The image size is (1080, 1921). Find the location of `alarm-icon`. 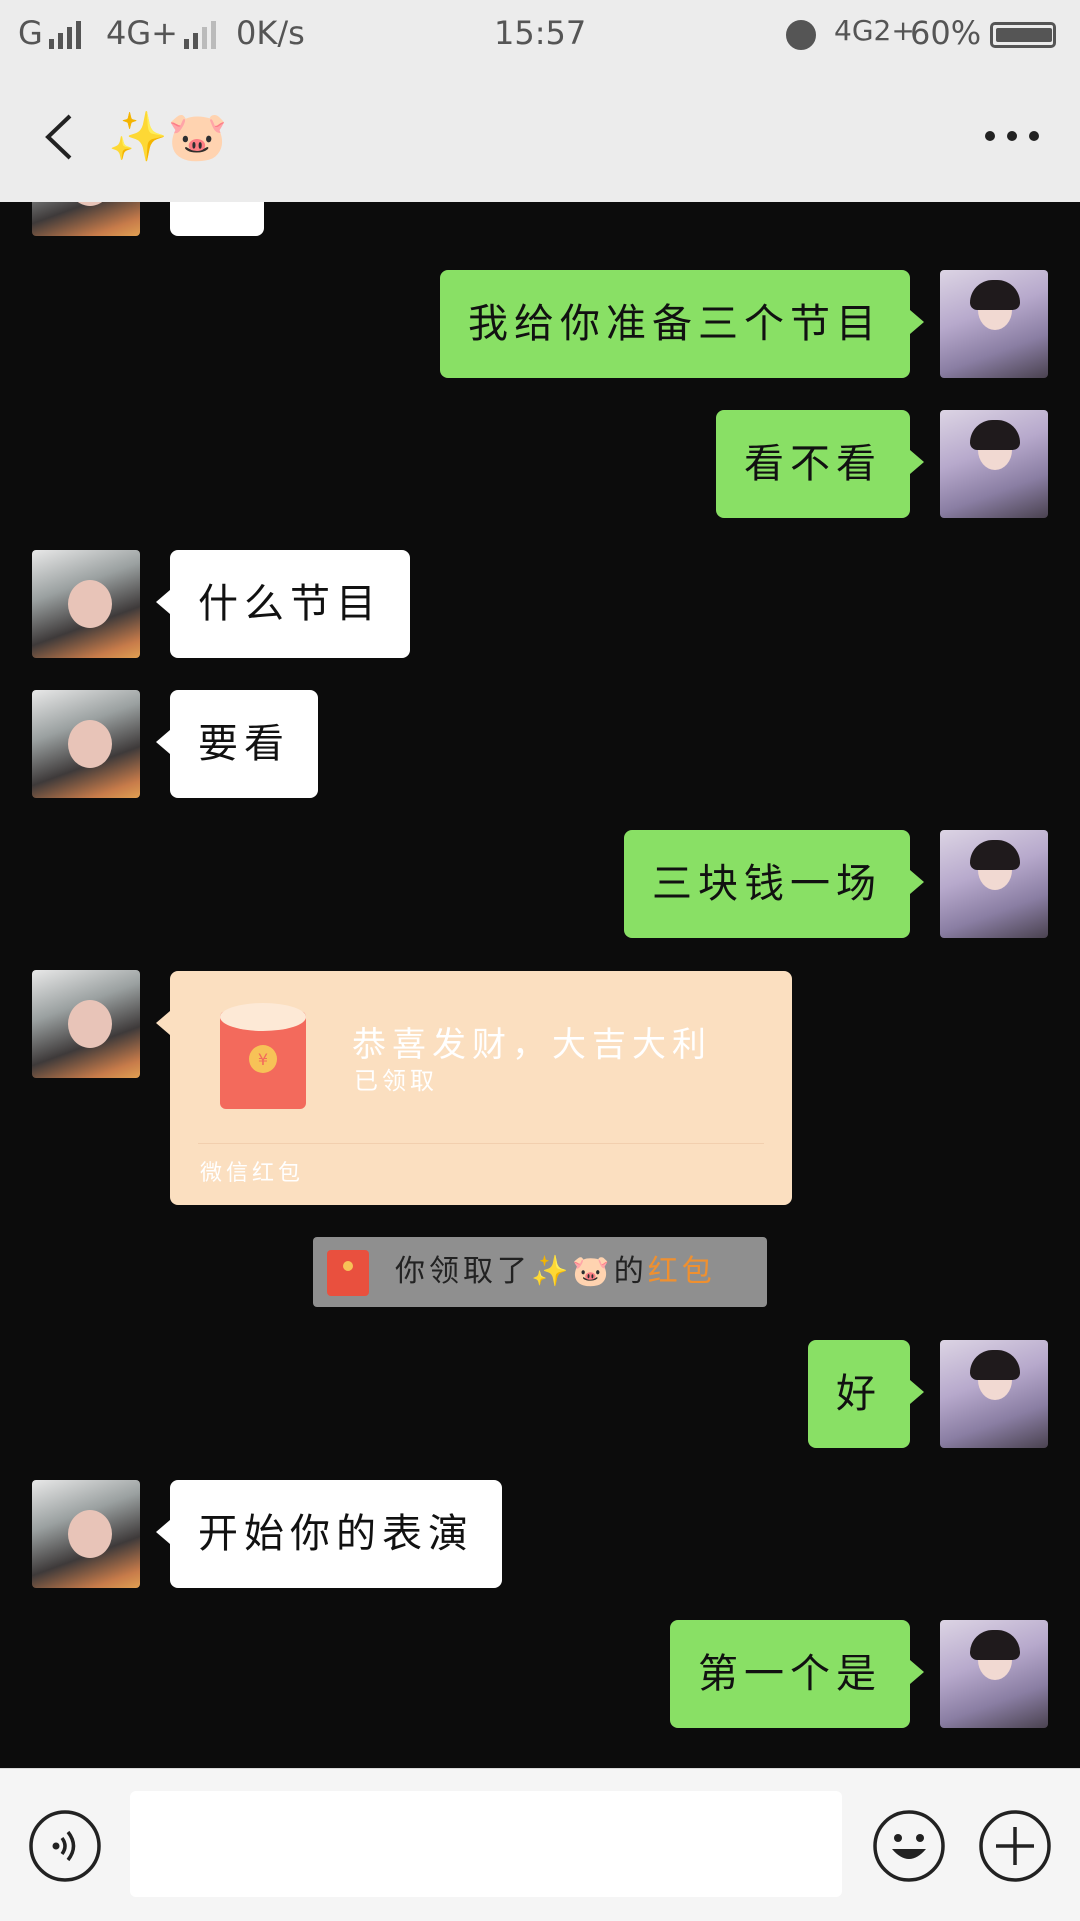

alarm-icon is located at coordinates (801, 33).